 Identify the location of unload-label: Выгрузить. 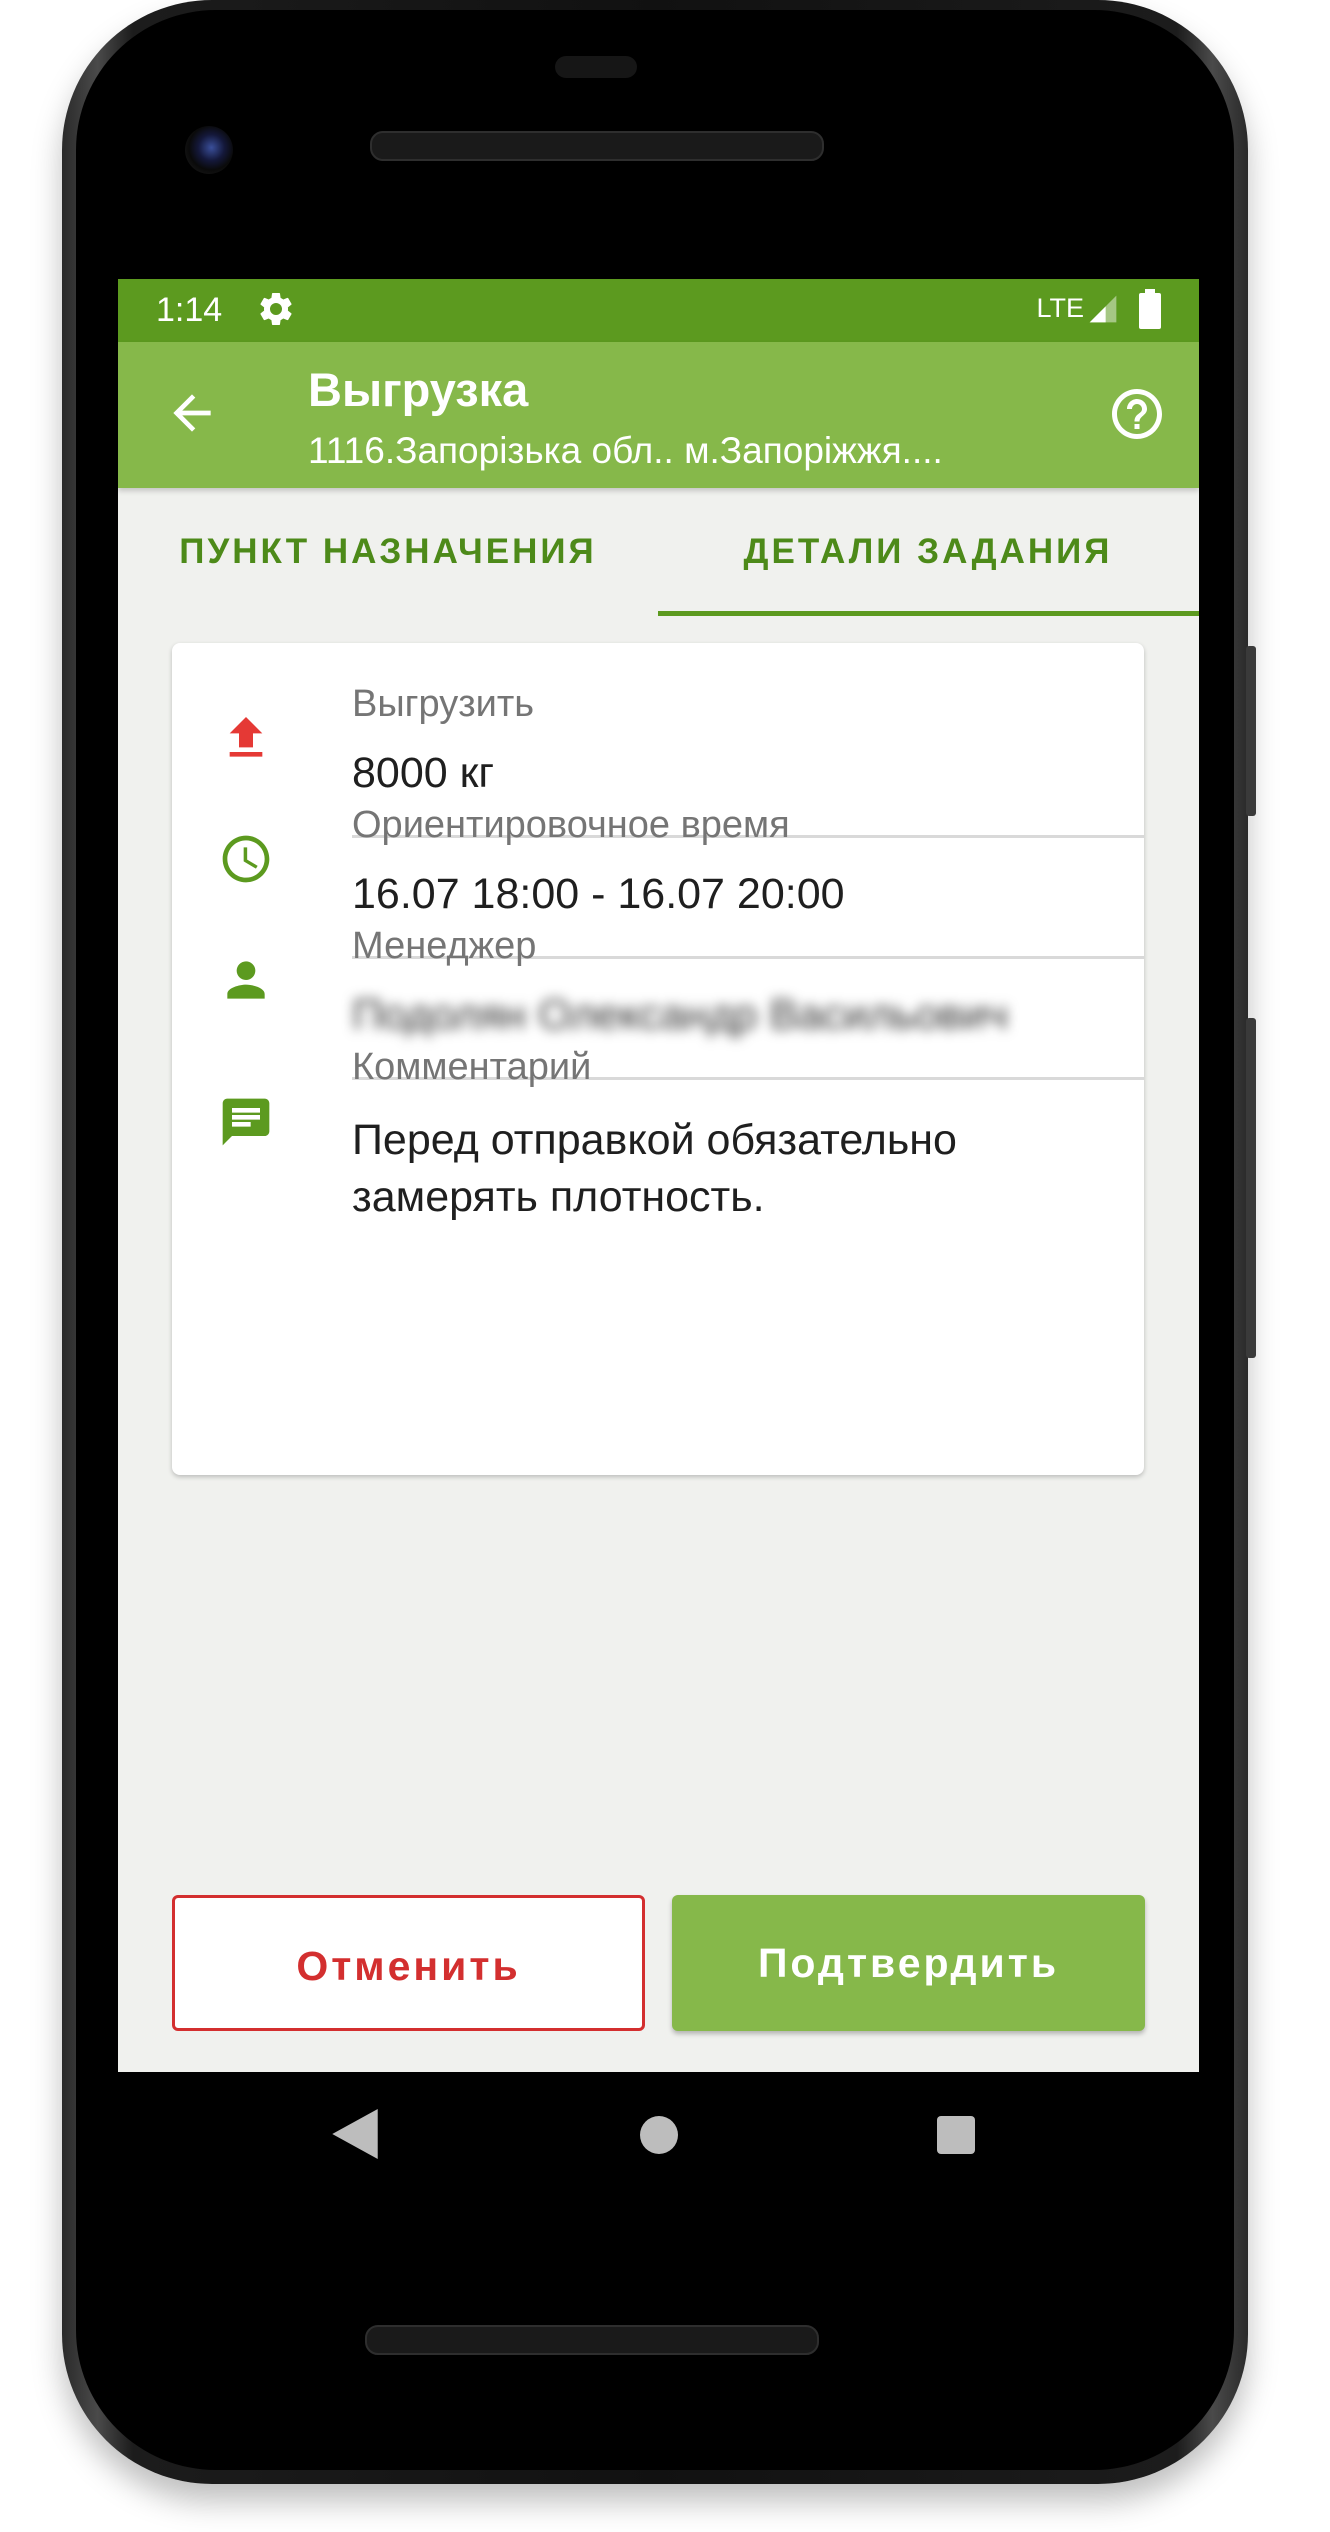
(443, 704).